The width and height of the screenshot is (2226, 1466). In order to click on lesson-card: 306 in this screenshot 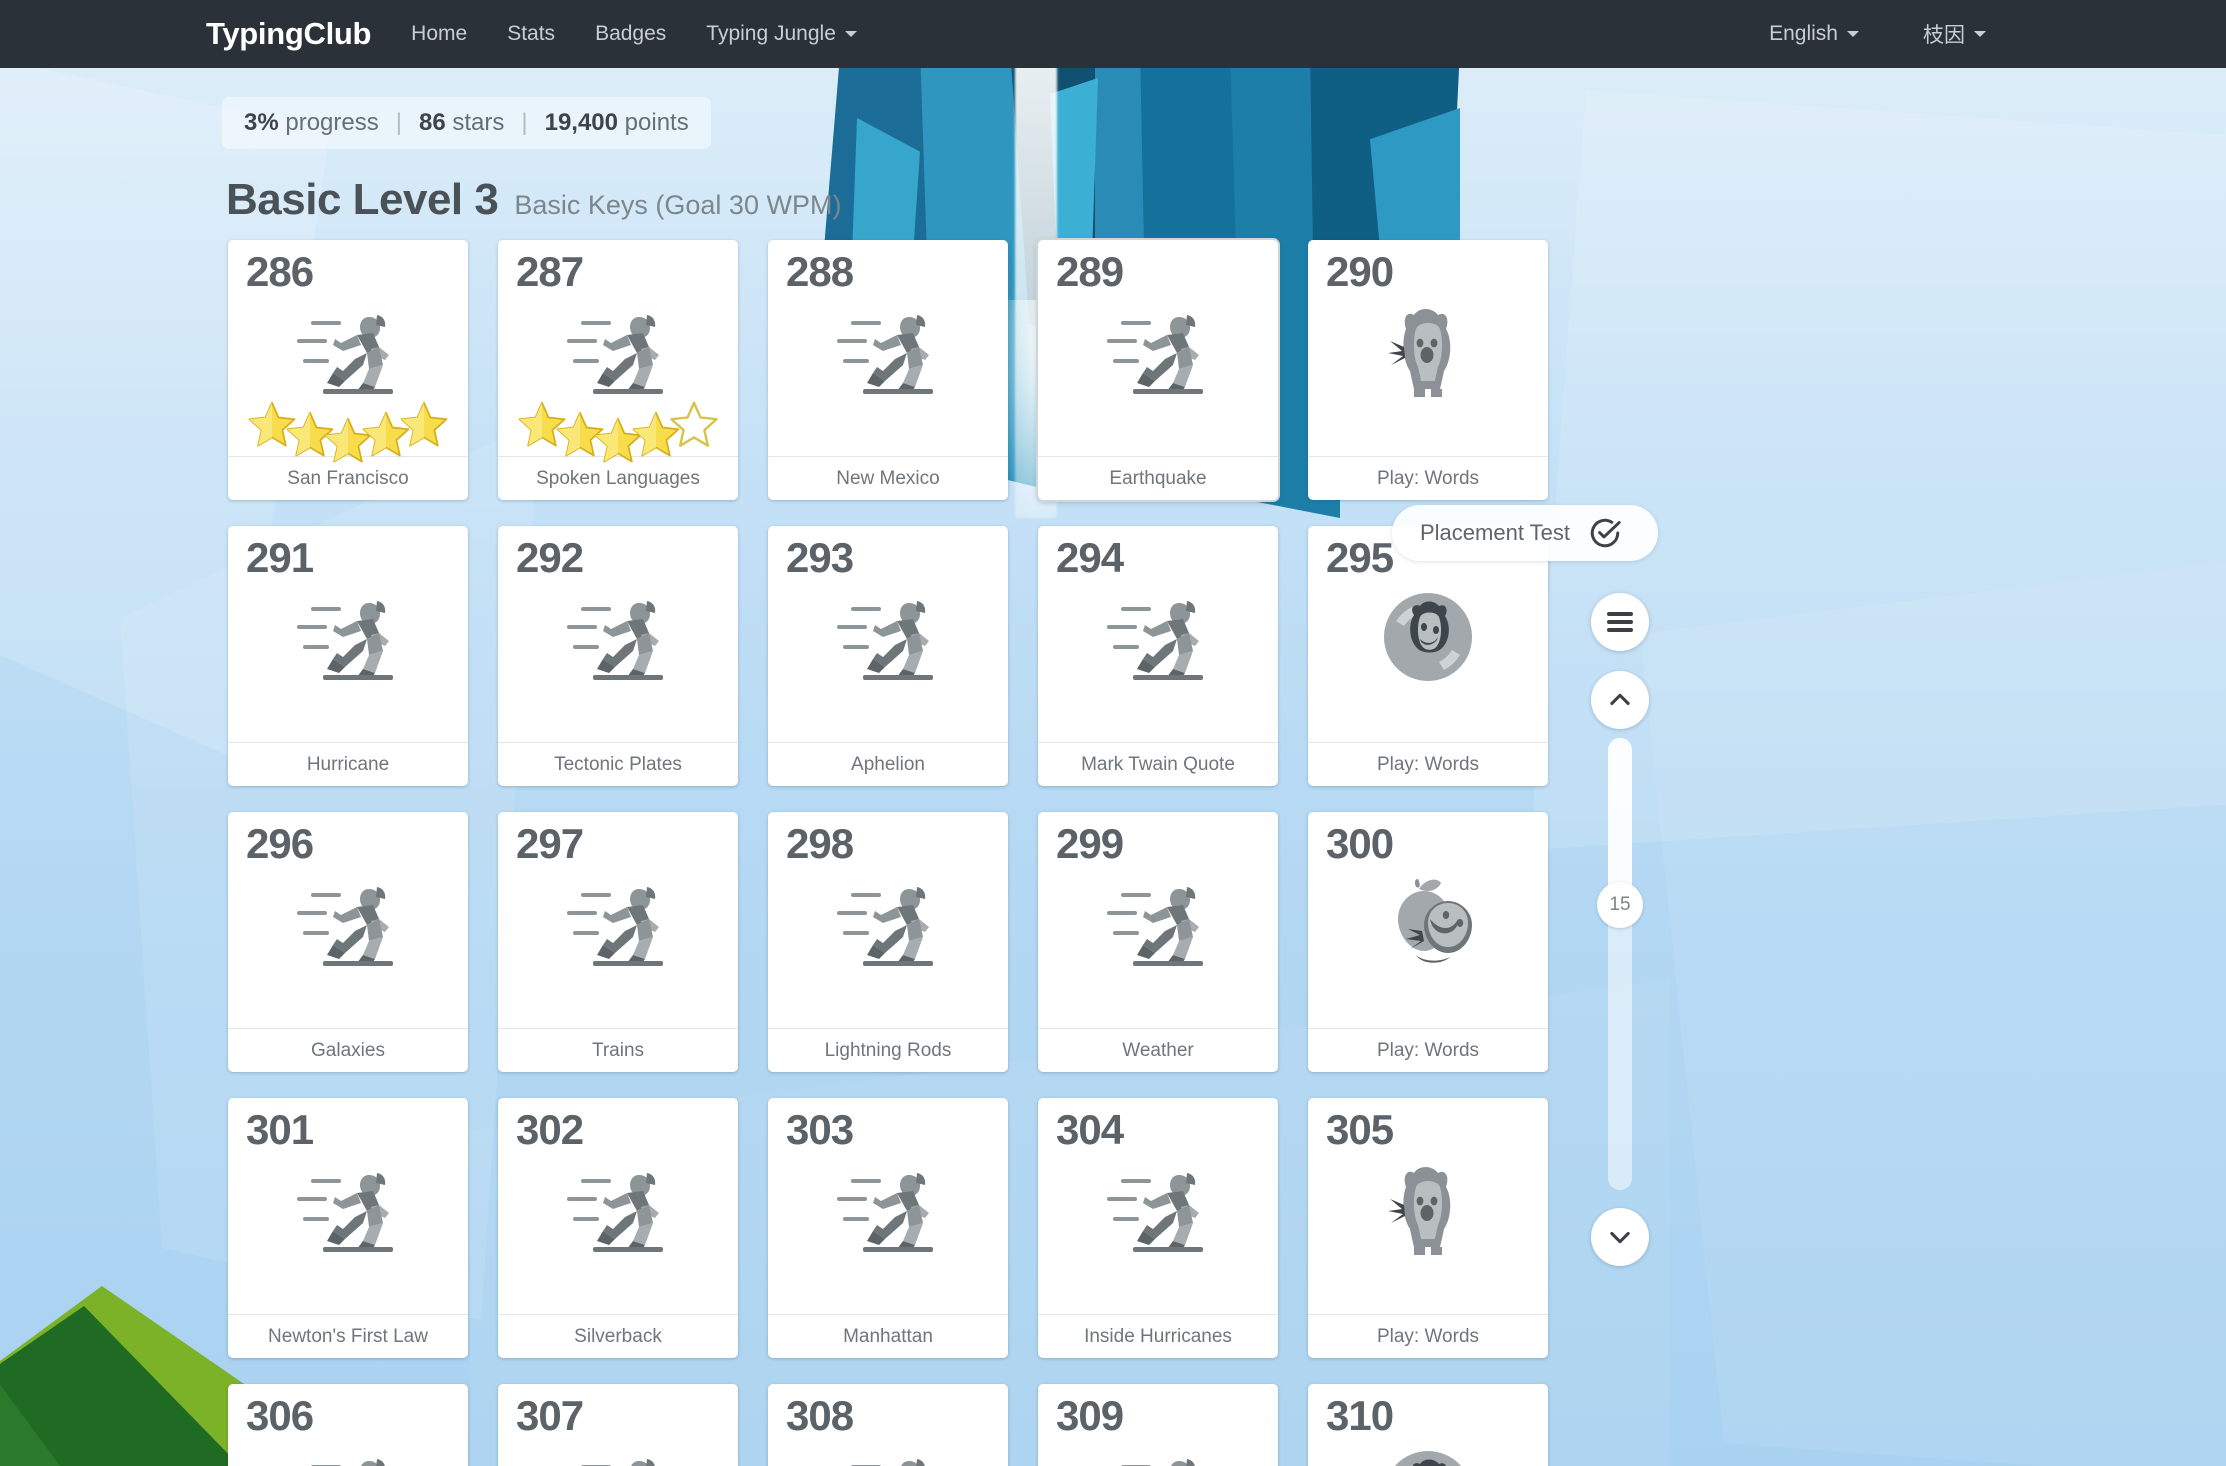, I will do `click(348, 1425)`.